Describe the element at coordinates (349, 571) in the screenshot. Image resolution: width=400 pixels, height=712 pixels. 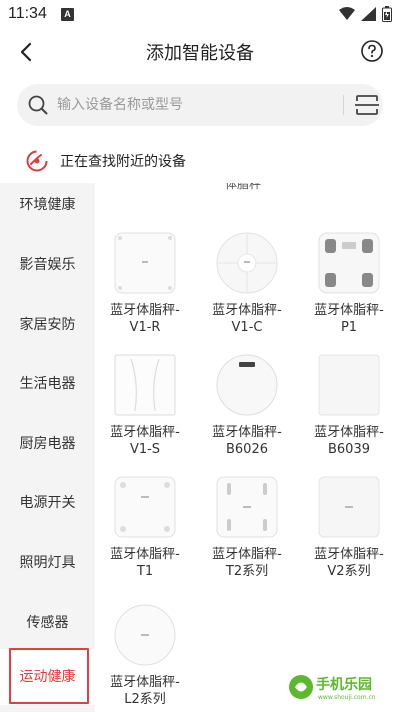
I see `device-model: V2系列` at that location.